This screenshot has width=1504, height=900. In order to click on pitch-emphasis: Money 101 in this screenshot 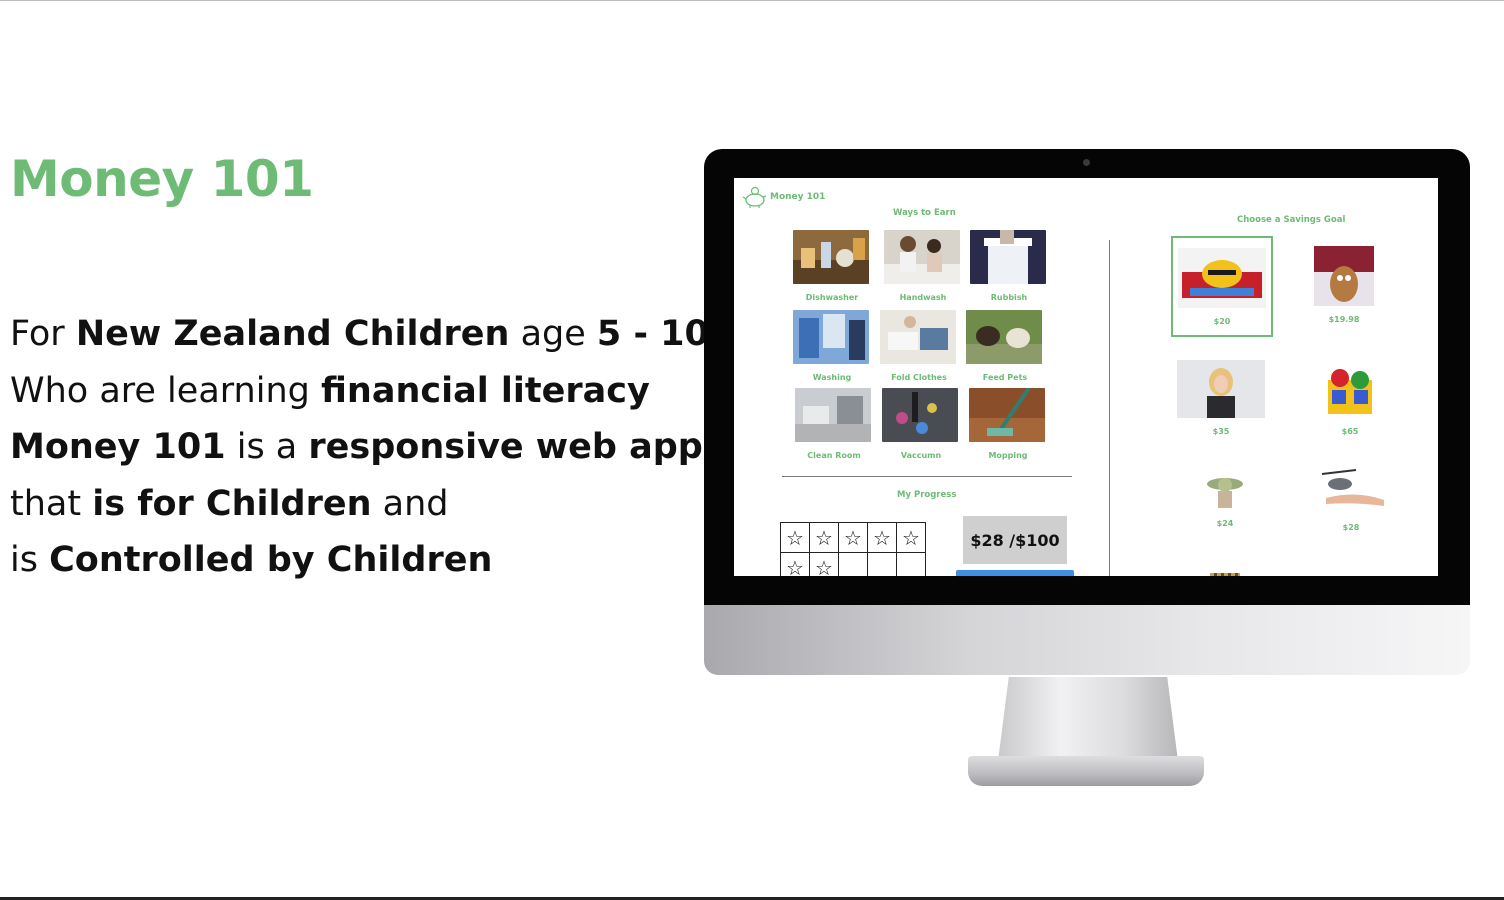, I will do `click(118, 447)`.